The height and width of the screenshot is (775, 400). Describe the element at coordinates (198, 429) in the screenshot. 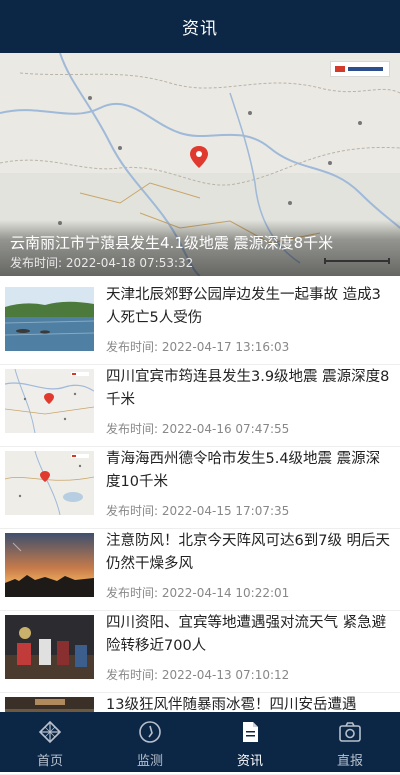

I see `news-time: 发布时间: 2022-04-16 07:47:55` at that location.